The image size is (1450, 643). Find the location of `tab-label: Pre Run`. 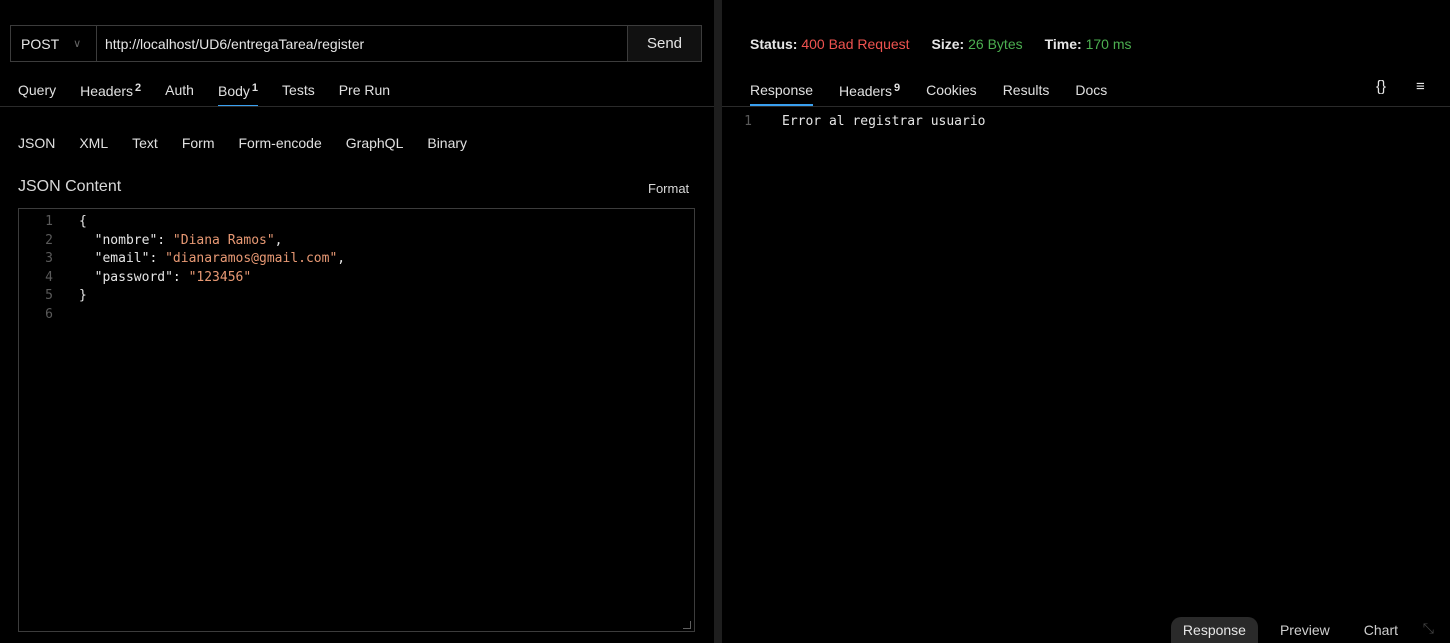

tab-label: Pre Run is located at coordinates (364, 90).